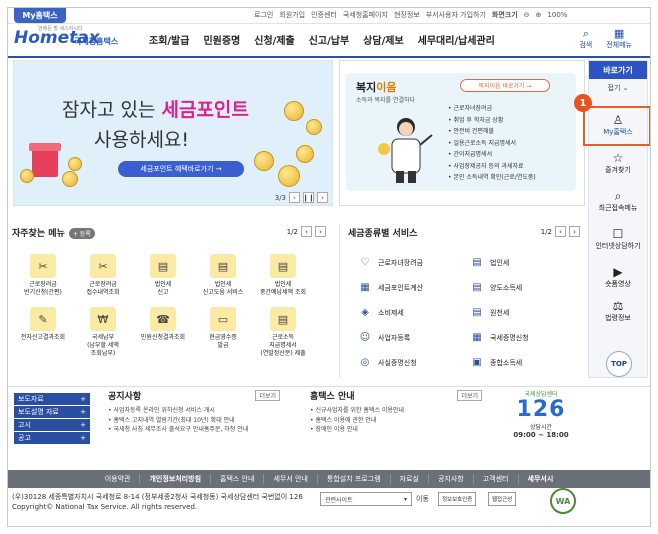  I want to click on notice-item: • 국세청 사칭 세무조사 출석요구 안내홈주문, 하청 안내, so click(194, 430).